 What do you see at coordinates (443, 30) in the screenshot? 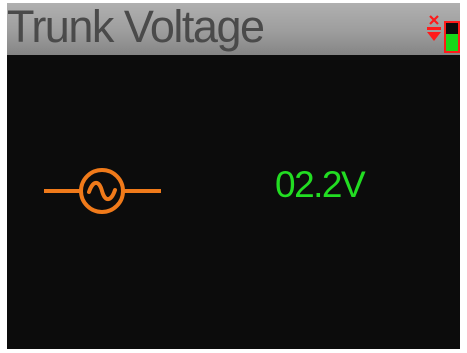
I see `status-indicators` at bounding box center [443, 30].